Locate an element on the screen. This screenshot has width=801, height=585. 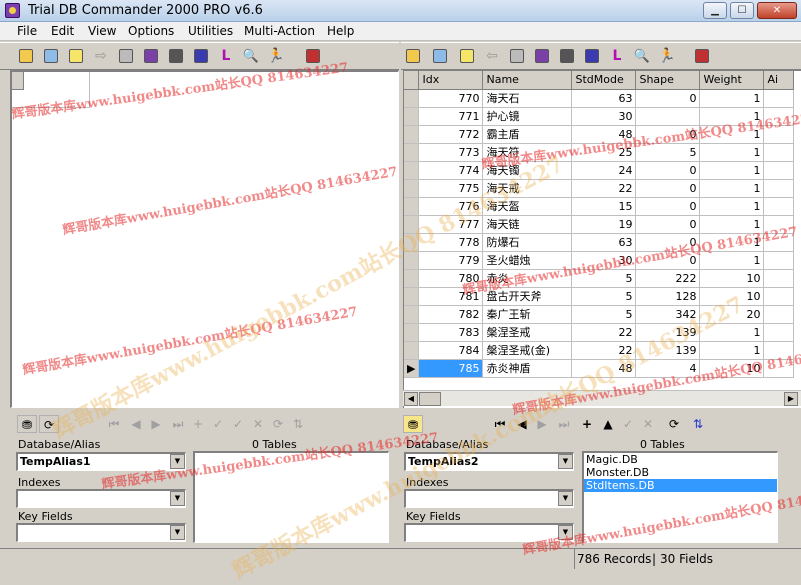
cell-name: 海天盔 is located at coordinates (527, 206).